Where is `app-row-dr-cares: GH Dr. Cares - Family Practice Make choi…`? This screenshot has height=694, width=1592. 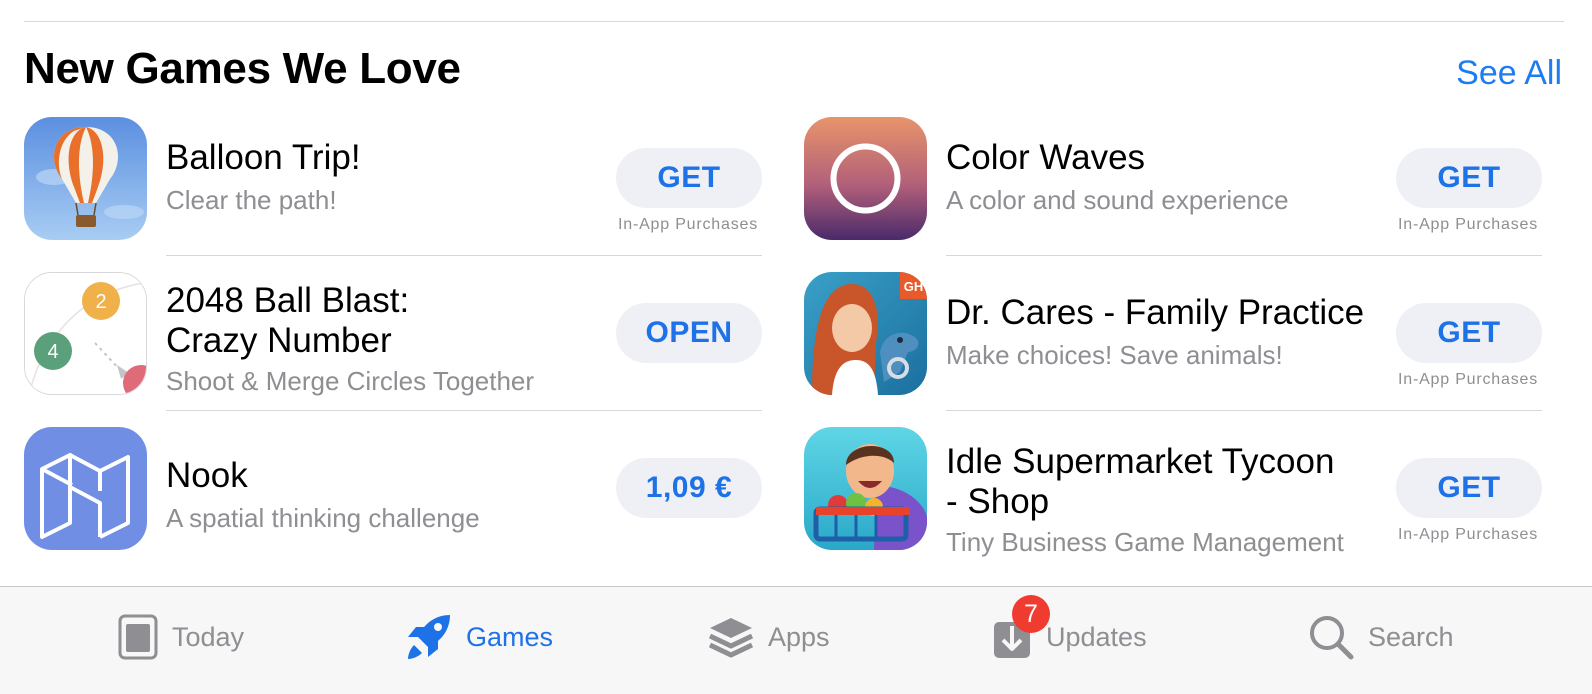
app-row-dr-cares: GH Dr. Cares - Family Practice Make choi… is located at coordinates (1173, 348).